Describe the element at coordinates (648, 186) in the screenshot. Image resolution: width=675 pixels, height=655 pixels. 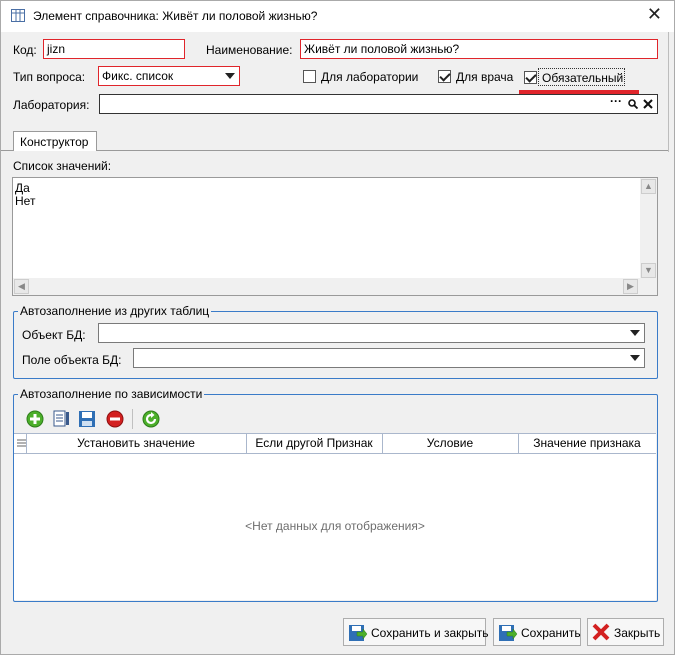
I see `scroll-up-icon: ▲` at that location.